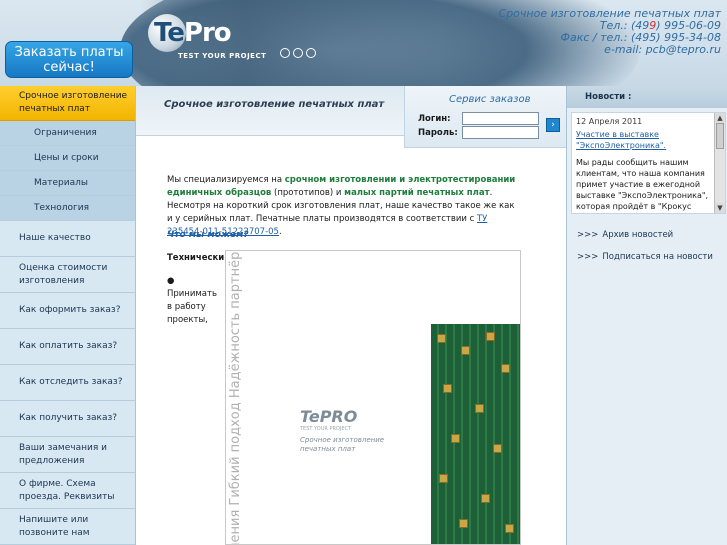  I want to click on technical-heading: Технически:, so click(197, 258).